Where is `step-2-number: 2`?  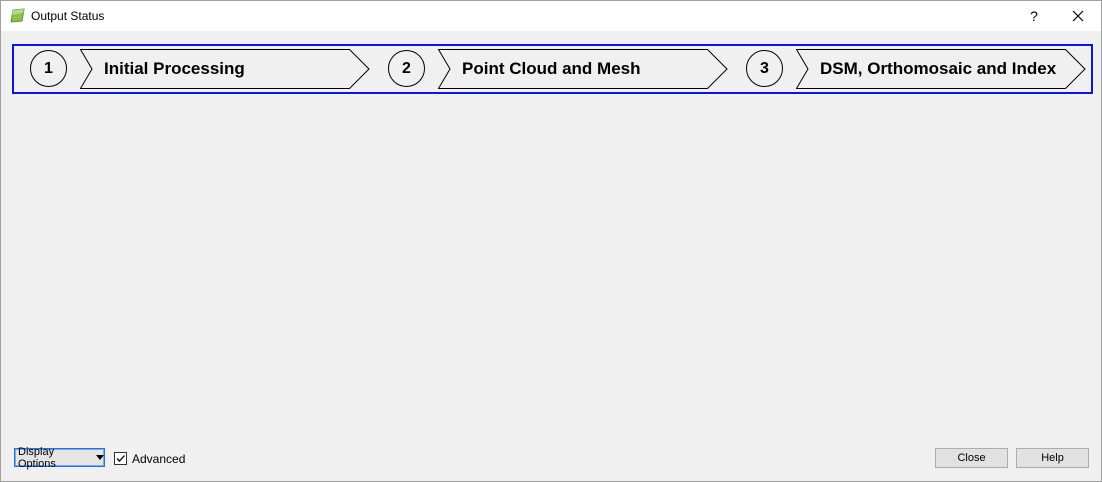 step-2-number: 2 is located at coordinates (406, 68).